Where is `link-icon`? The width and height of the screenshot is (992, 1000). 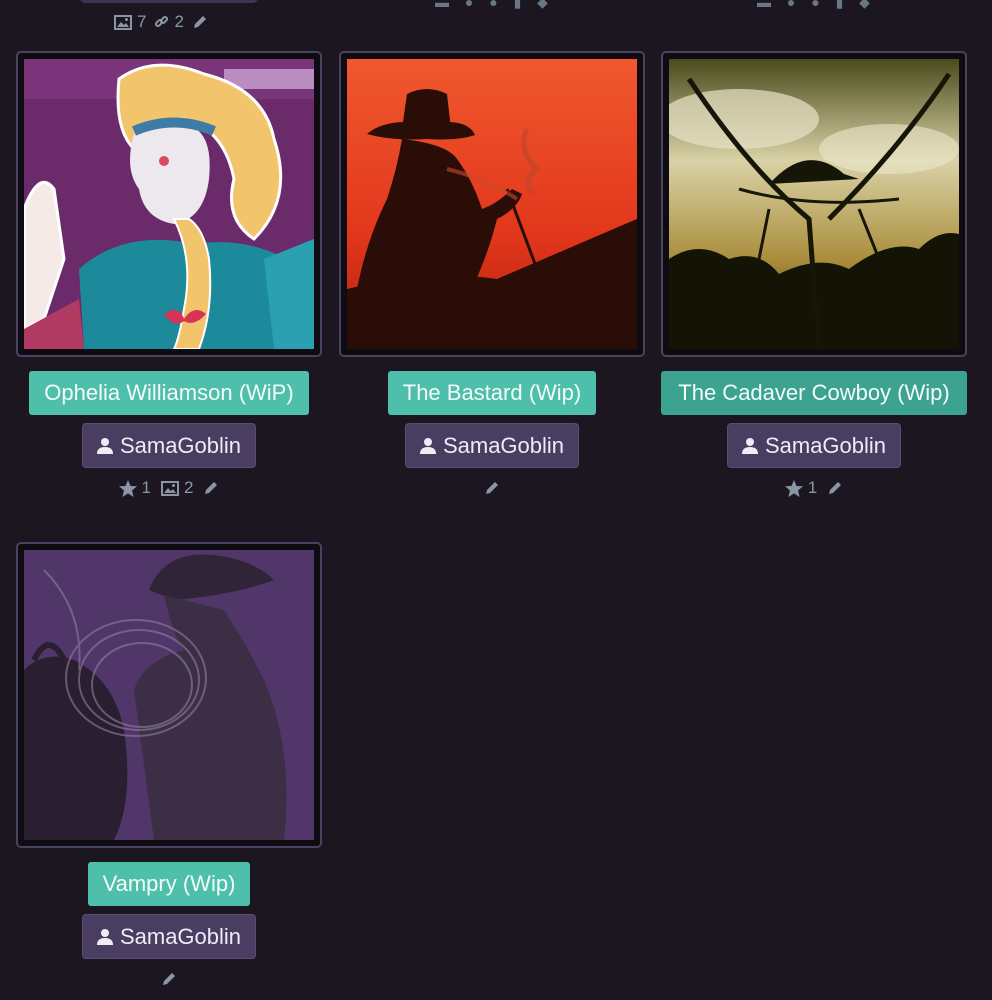
link-icon is located at coordinates (162, 21).